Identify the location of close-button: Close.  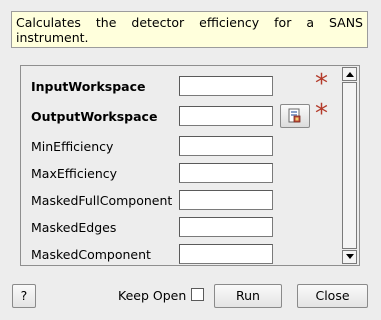
(332, 296).